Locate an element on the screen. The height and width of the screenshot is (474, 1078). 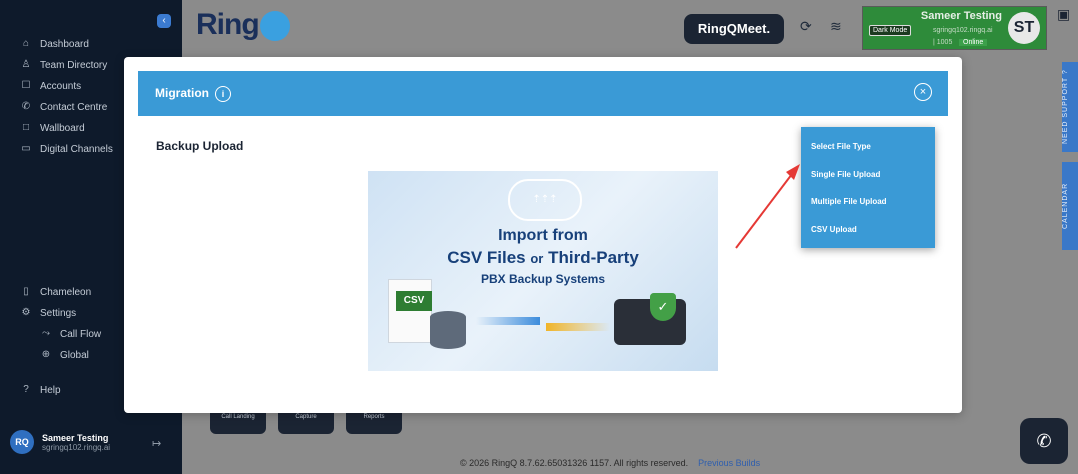
sidebar-item-contact-centre: ✆ Contact Centre is located at coordinates (63, 107).